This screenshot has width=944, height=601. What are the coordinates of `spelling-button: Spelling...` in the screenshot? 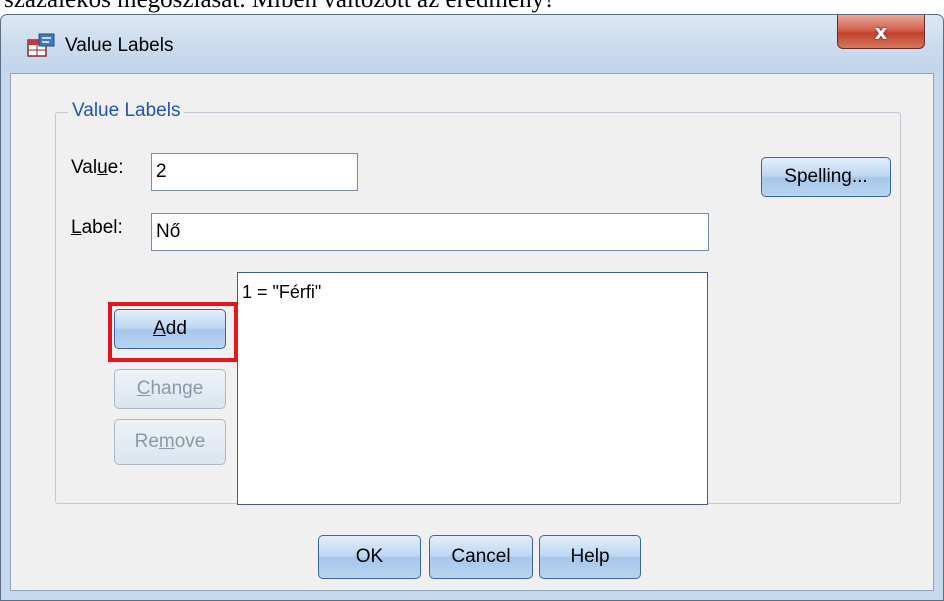 It's located at (826, 177).